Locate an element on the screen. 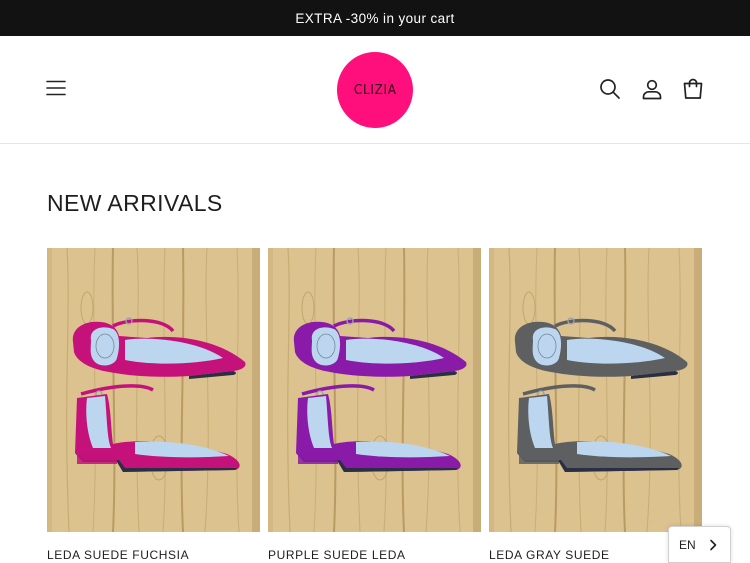 The height and width of the screenshot is (563, 750). language-code: EN is located at coordinates (687, 544).